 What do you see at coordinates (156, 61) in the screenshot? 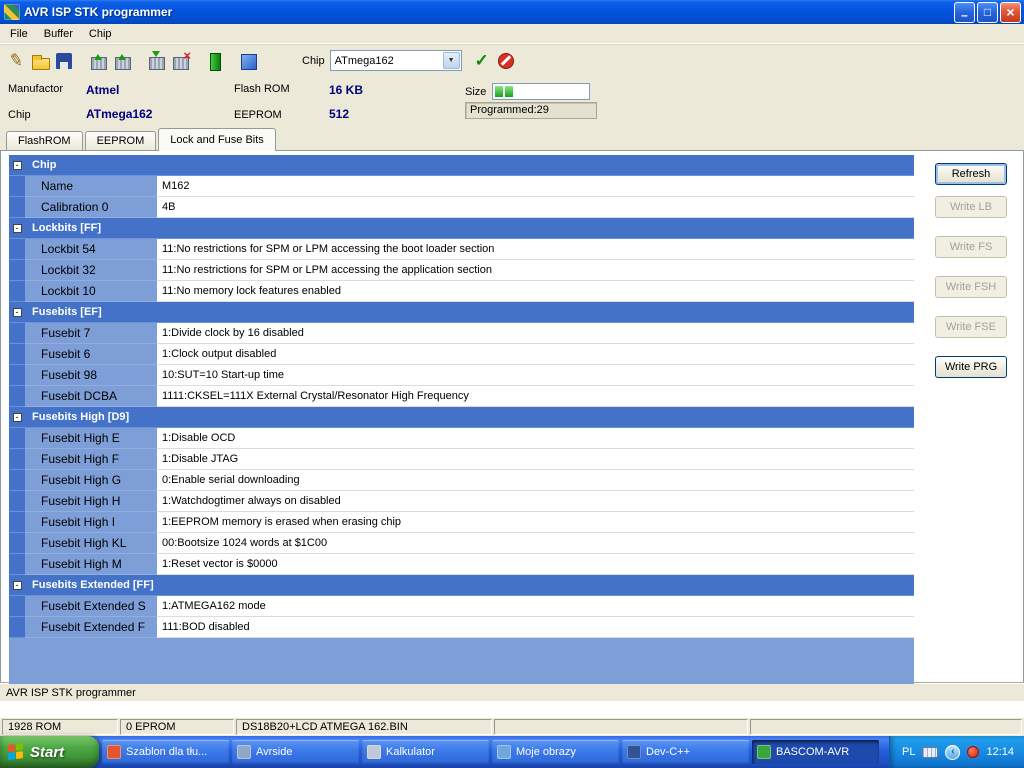
I see `read-flash-icon` at bounding box center [156, 61].